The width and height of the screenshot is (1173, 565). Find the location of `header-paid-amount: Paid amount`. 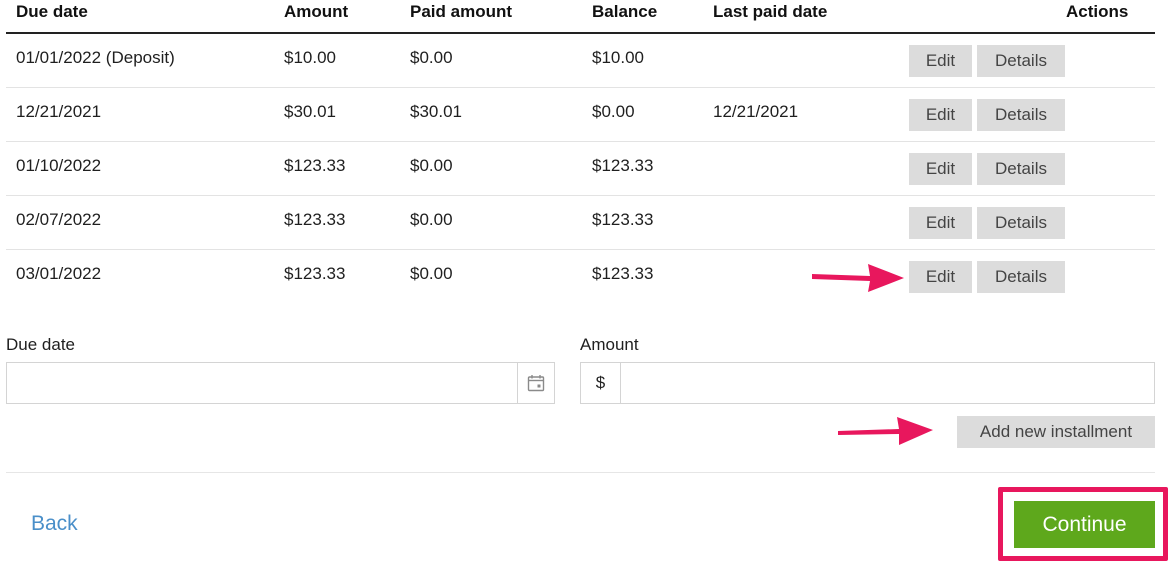

header-paid-amount: Paid amount is located at coordinates (461, 11).